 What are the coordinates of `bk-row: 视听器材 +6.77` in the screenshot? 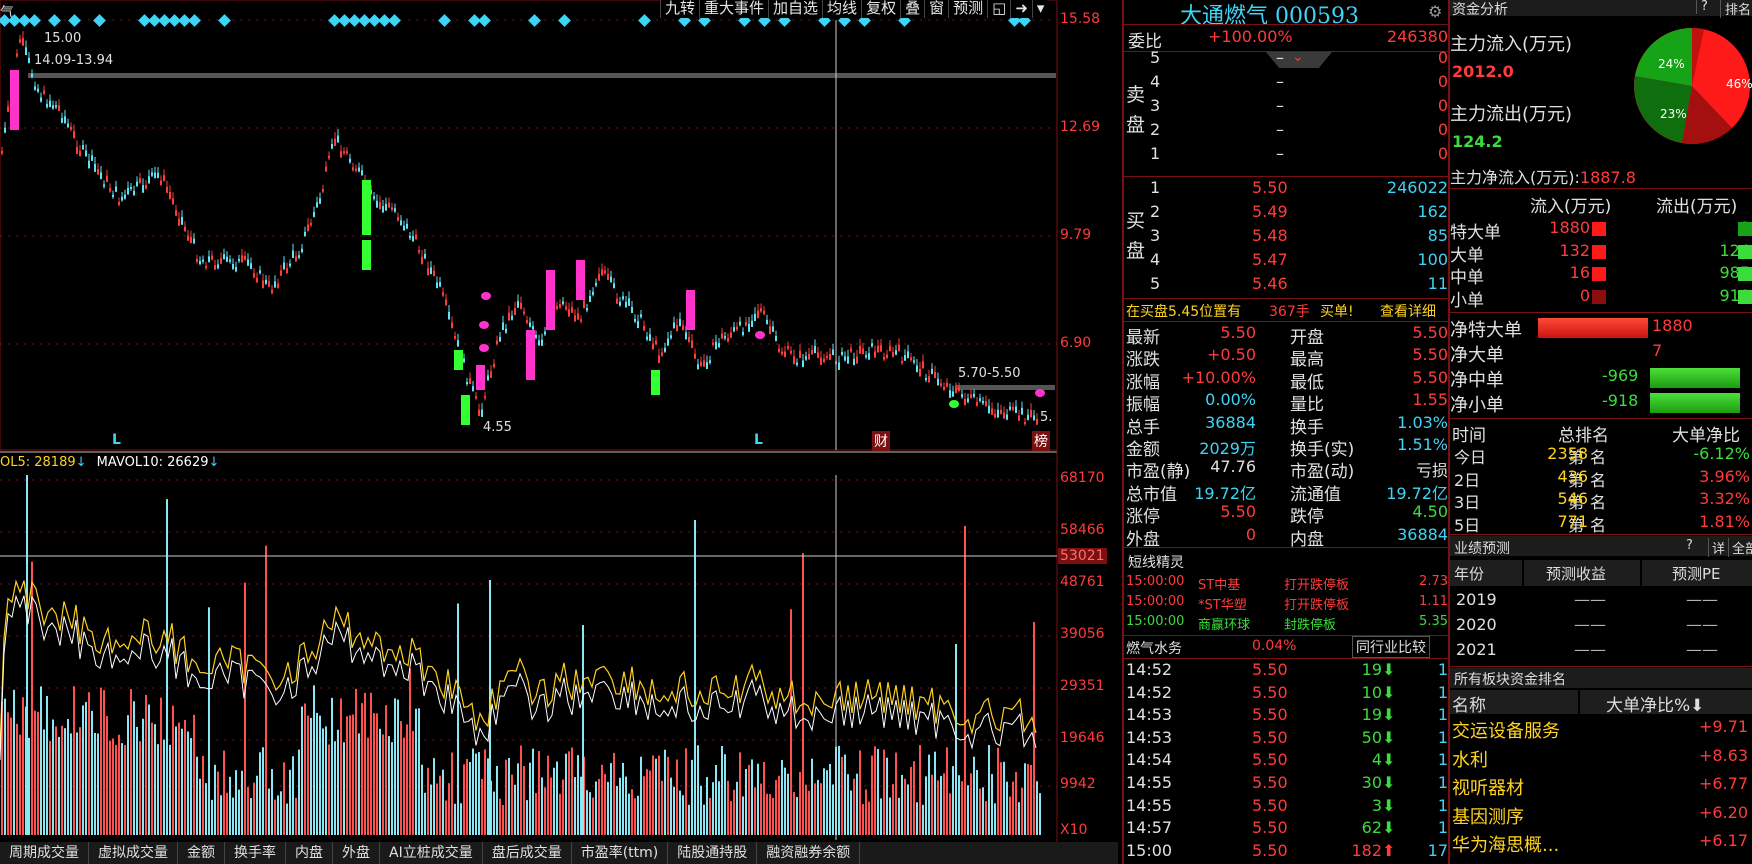 It's located at (1600, 786).